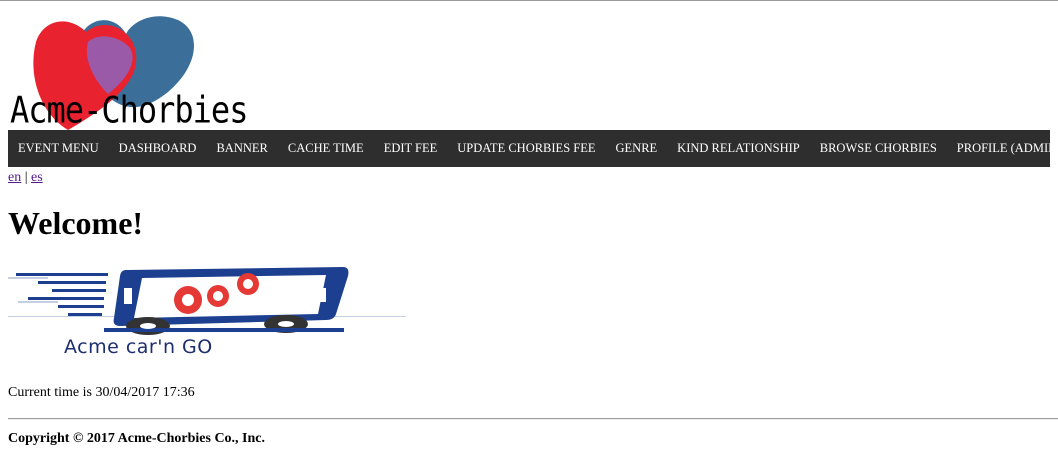 This screenshot has height=457, width=1058. What do you see at coordinates (37, 177) in the screenshot?
I see `lang-es-link: es` at bounding box center [37, 177].